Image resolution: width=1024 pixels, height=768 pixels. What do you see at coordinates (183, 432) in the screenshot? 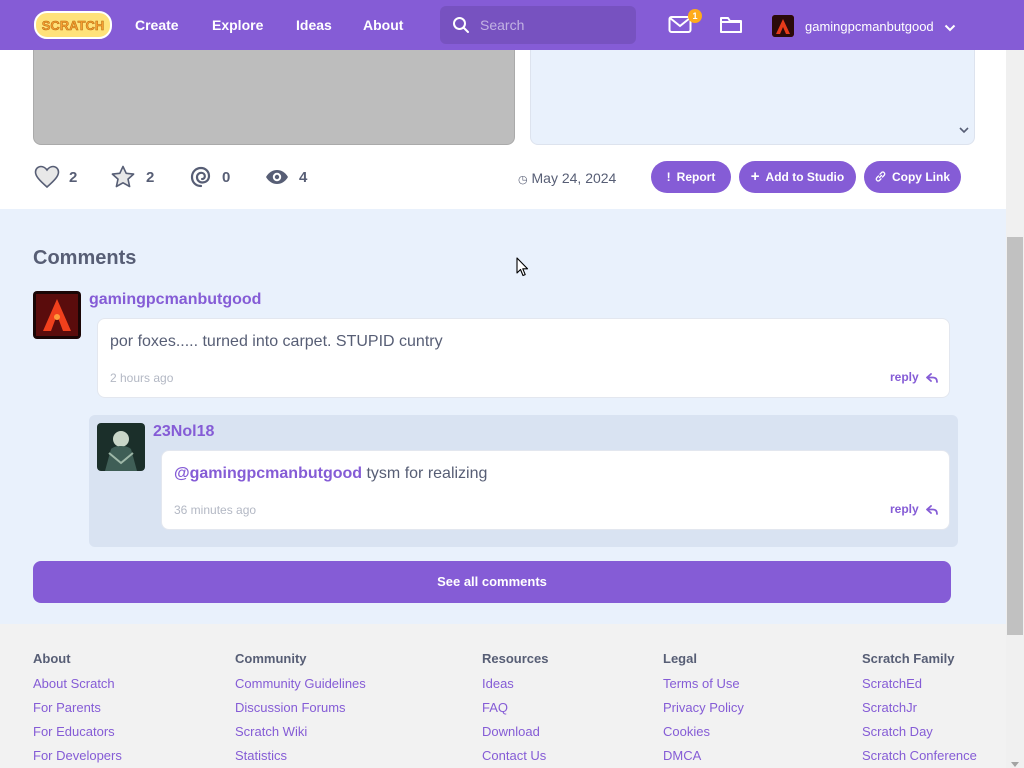
I see `reply-author: 23Nol18` at bounding box center [183, 432].